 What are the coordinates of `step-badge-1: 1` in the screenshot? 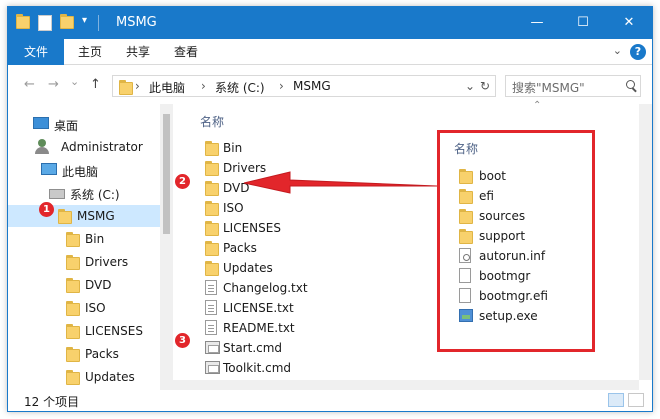 It's located at (46, 209).